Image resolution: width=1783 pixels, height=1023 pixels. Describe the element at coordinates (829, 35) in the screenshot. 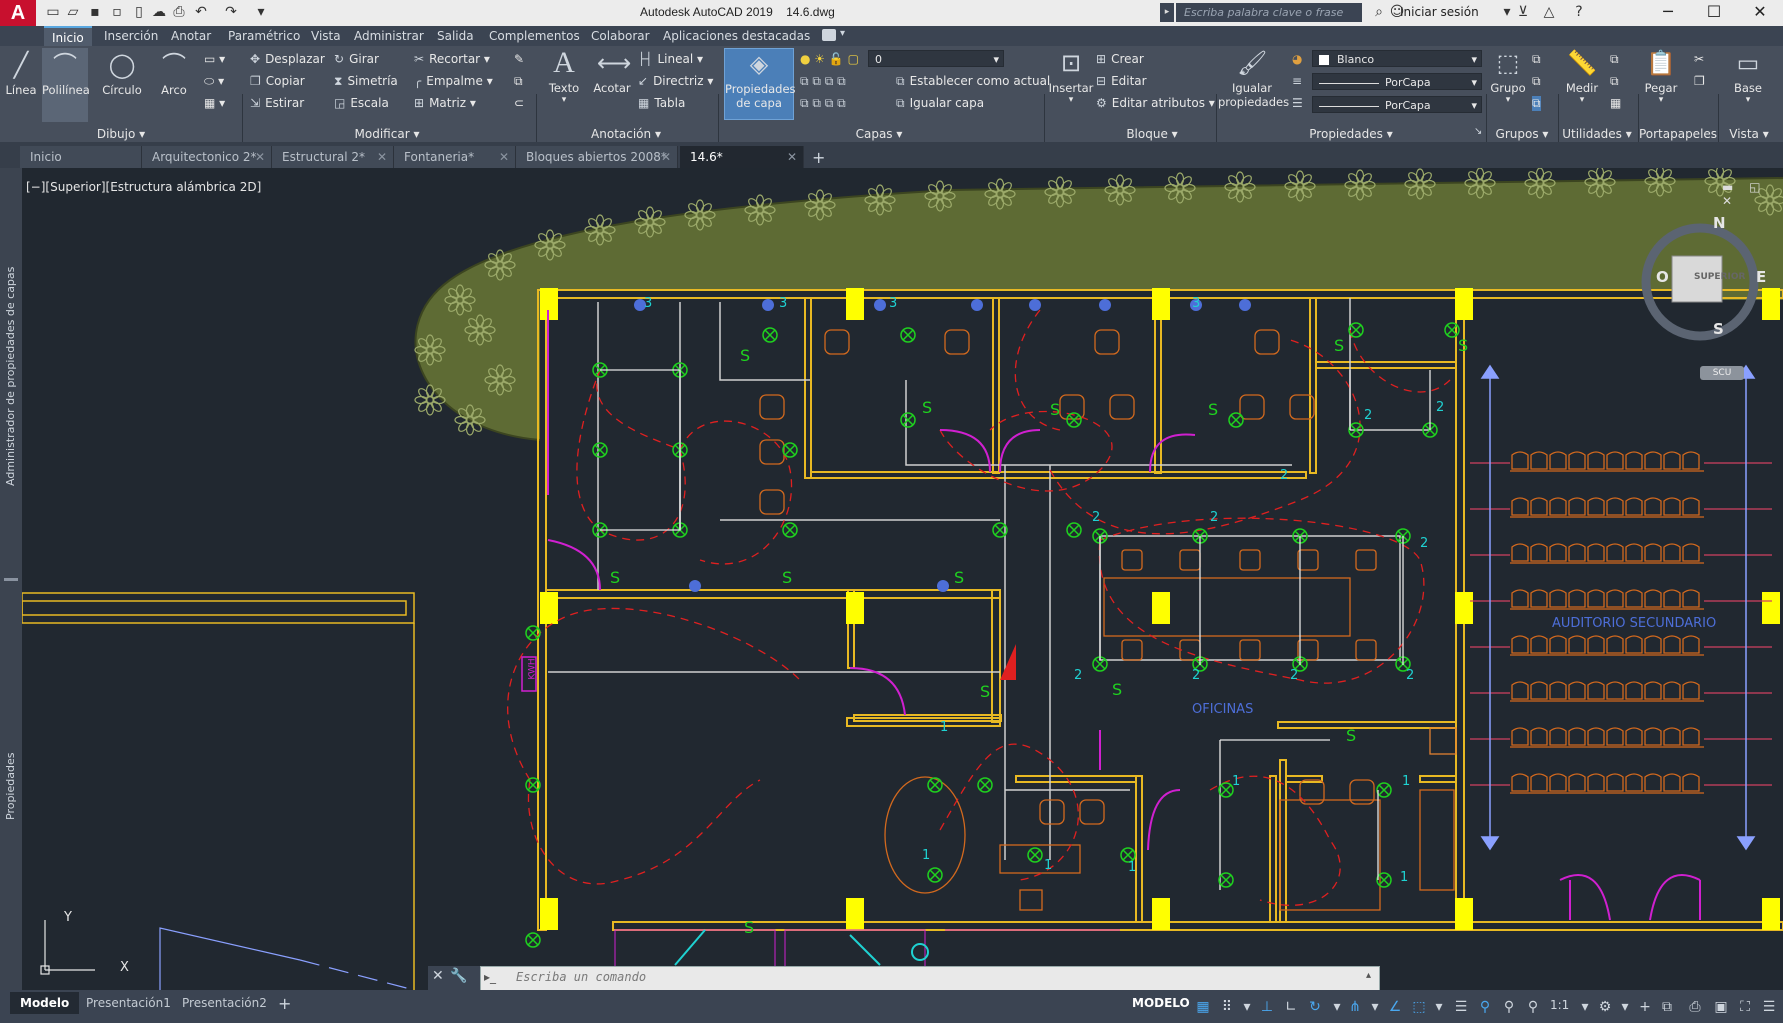

I see `ribbon-toggle-icon` at that location.